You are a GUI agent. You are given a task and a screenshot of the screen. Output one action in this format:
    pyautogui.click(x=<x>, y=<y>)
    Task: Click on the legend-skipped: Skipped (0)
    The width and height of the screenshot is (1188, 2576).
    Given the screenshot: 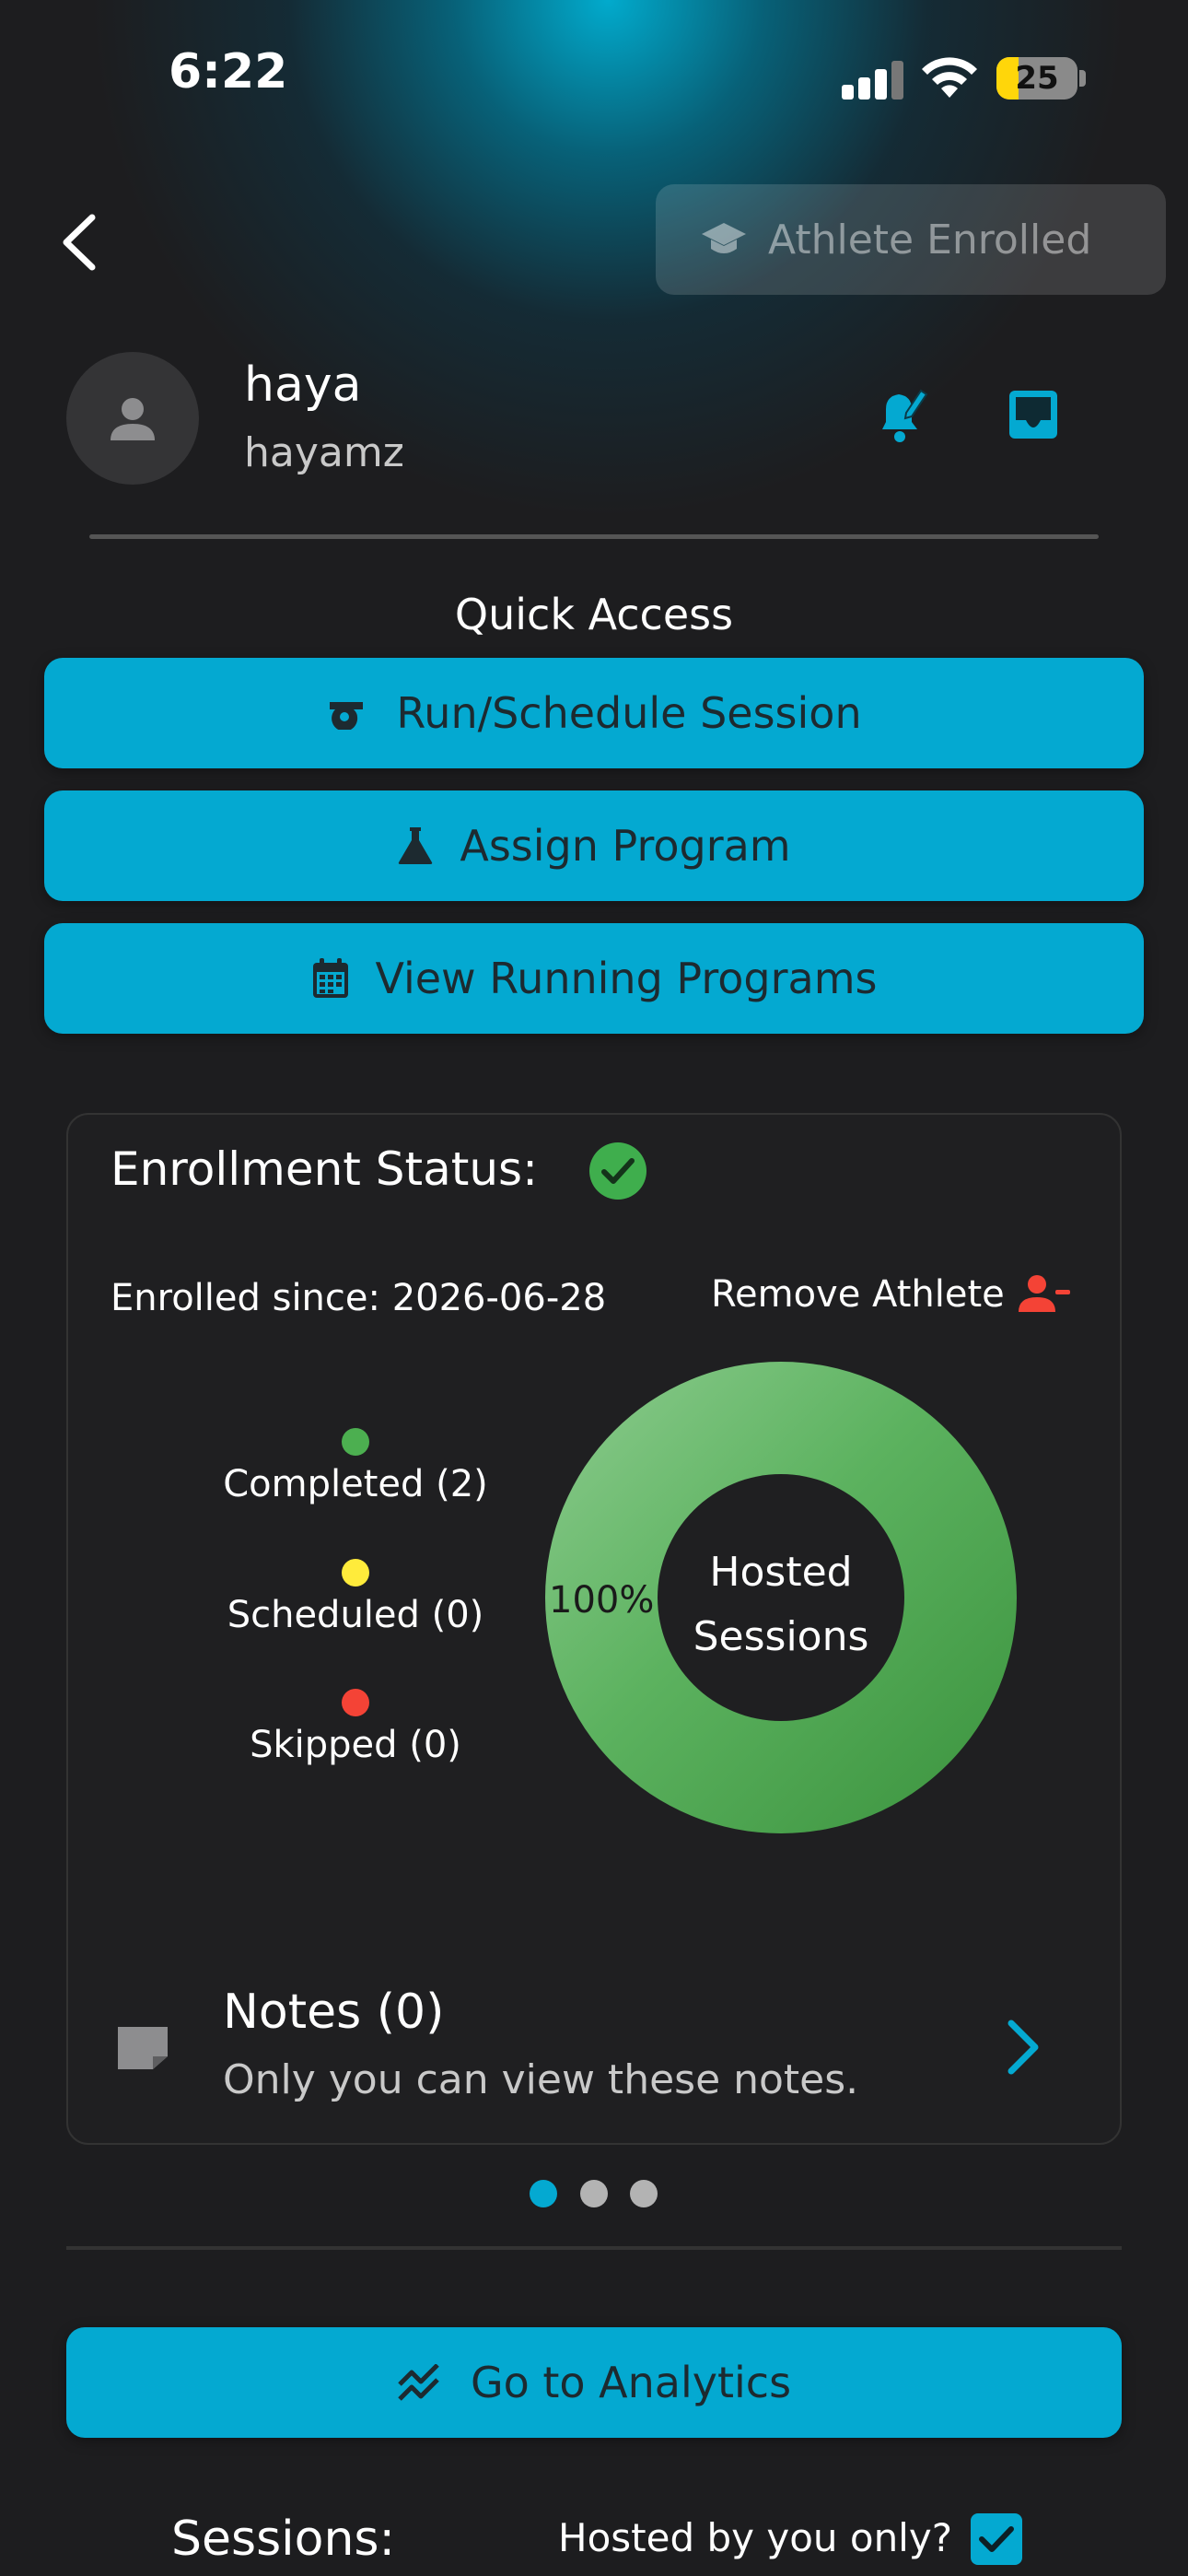 What is the action you would take?
    pyautogui.click(x=355, y=1745)
    